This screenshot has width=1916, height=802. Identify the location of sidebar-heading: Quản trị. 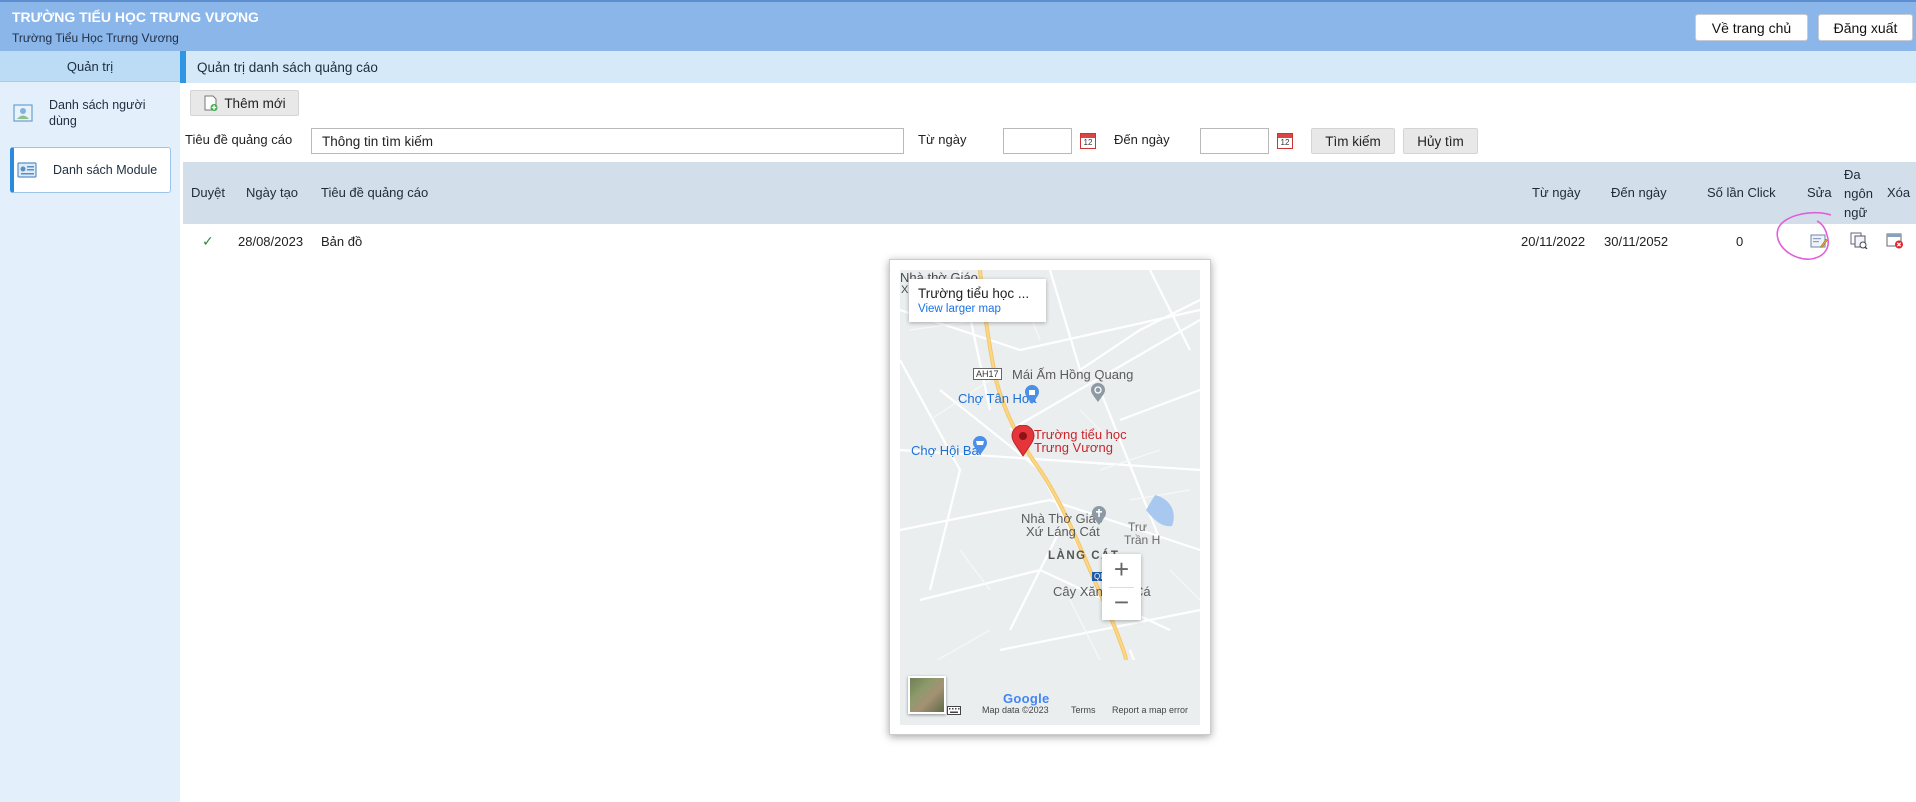
(90, 66).